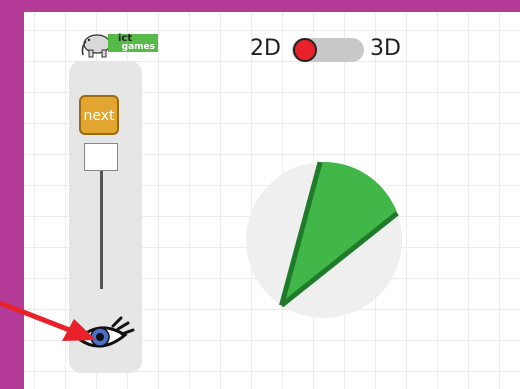  Describe the element at coordinates (385, 49) in the screenshot. I see `toggle-label-3d: 3D` at that location.